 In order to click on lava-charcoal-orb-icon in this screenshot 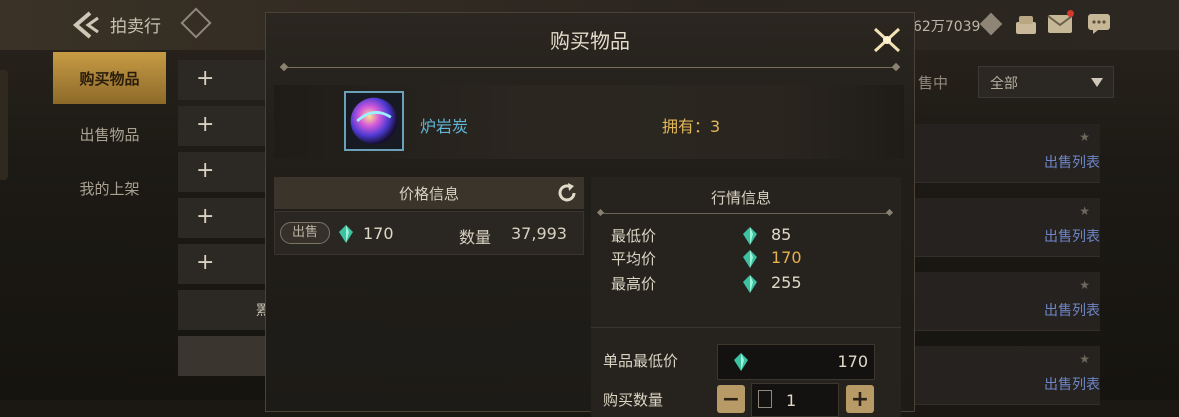, I will do `click(374, 121)`.